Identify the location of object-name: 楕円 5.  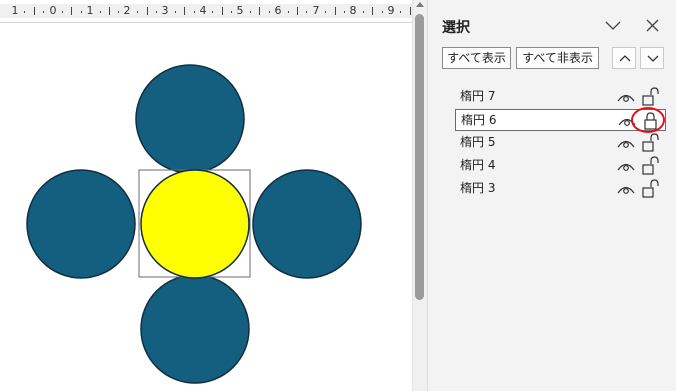
(478, 142).